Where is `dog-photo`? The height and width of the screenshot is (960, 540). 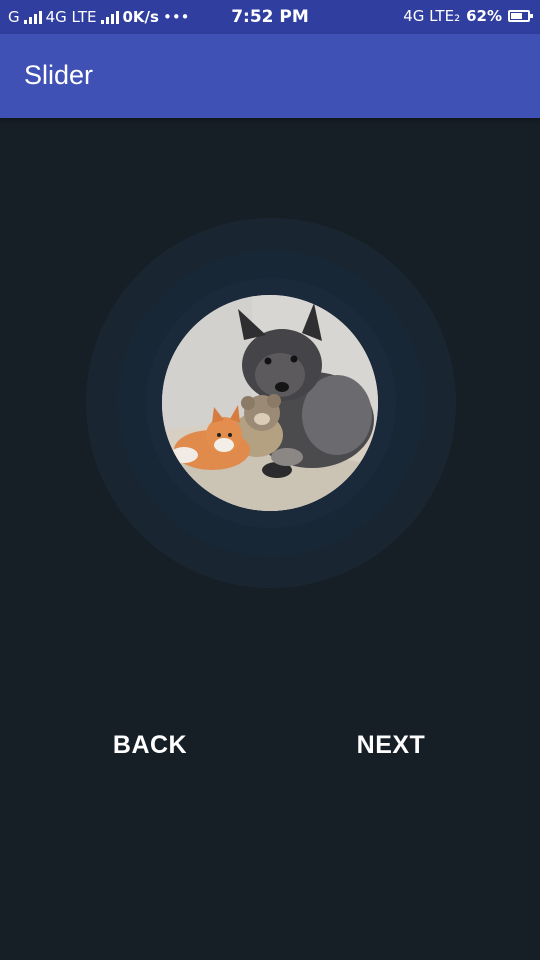 dog-photo is located at coordinates (270, 403).